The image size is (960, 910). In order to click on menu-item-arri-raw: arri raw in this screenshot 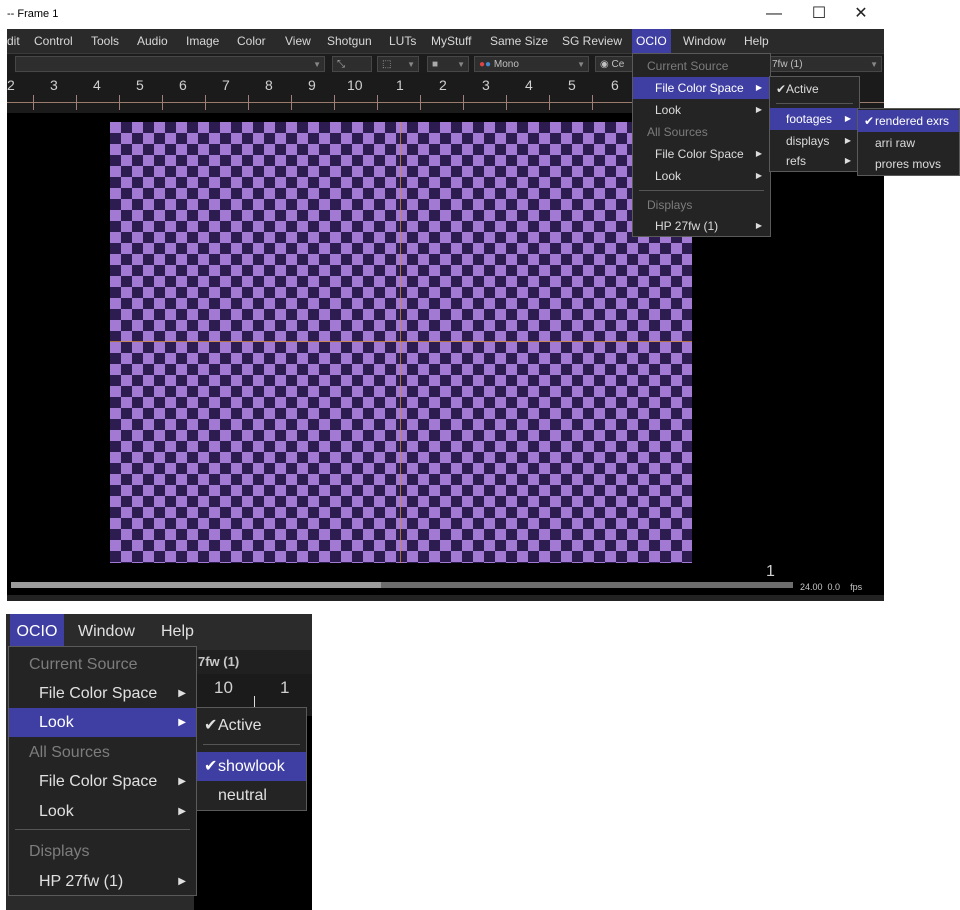, I will do `click(908, 143)`.